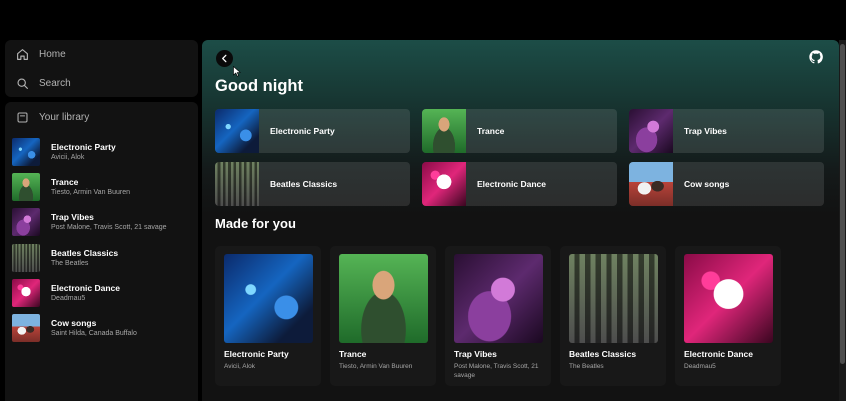  What do you see at coordinates (94, 334) in the screenshot?
I see `library-item-subtitle: Saint Hilda, Canada Buffalo` at bounding box center [94, 334].